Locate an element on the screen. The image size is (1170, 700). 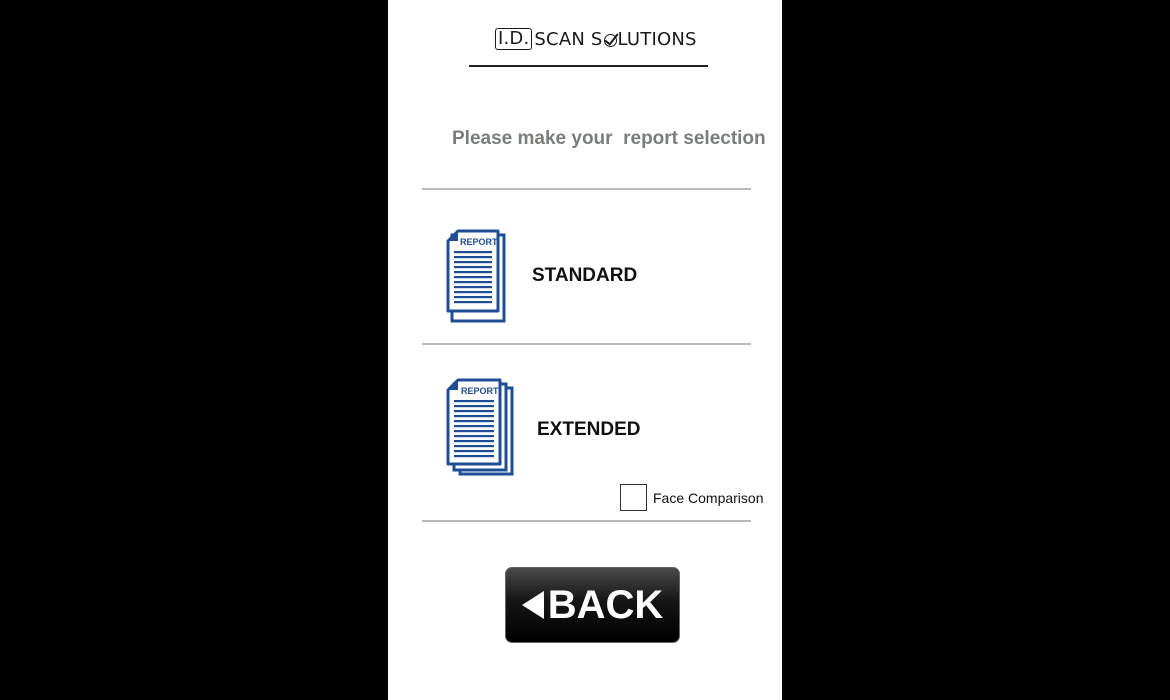
standard-report-option: REPORT STANDARD is located at coordinates (586, 267).